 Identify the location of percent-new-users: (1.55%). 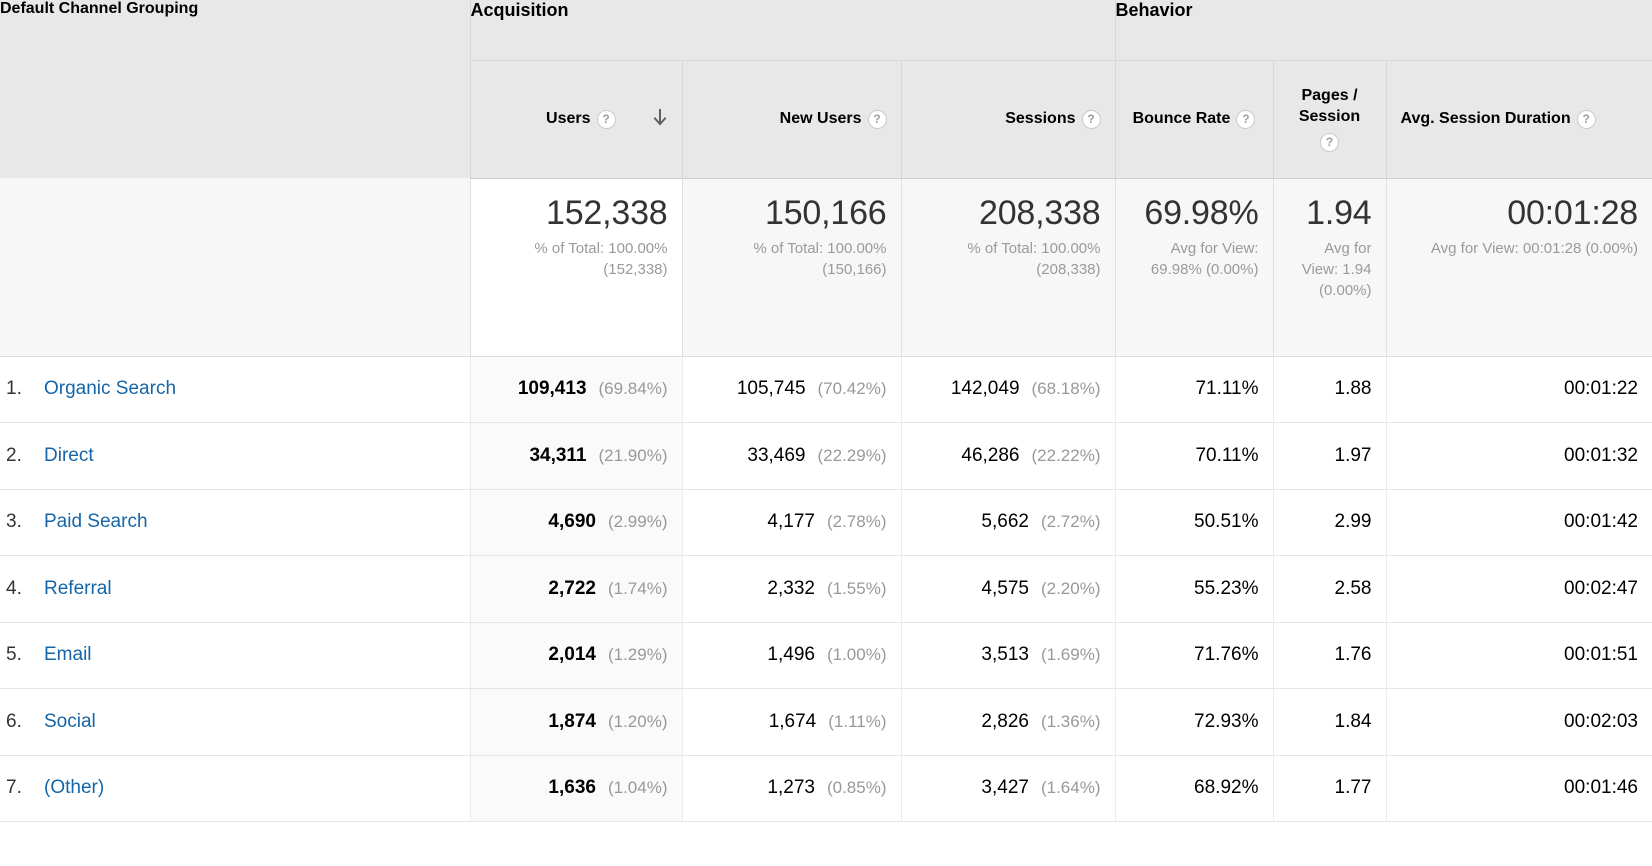
(856, 588).